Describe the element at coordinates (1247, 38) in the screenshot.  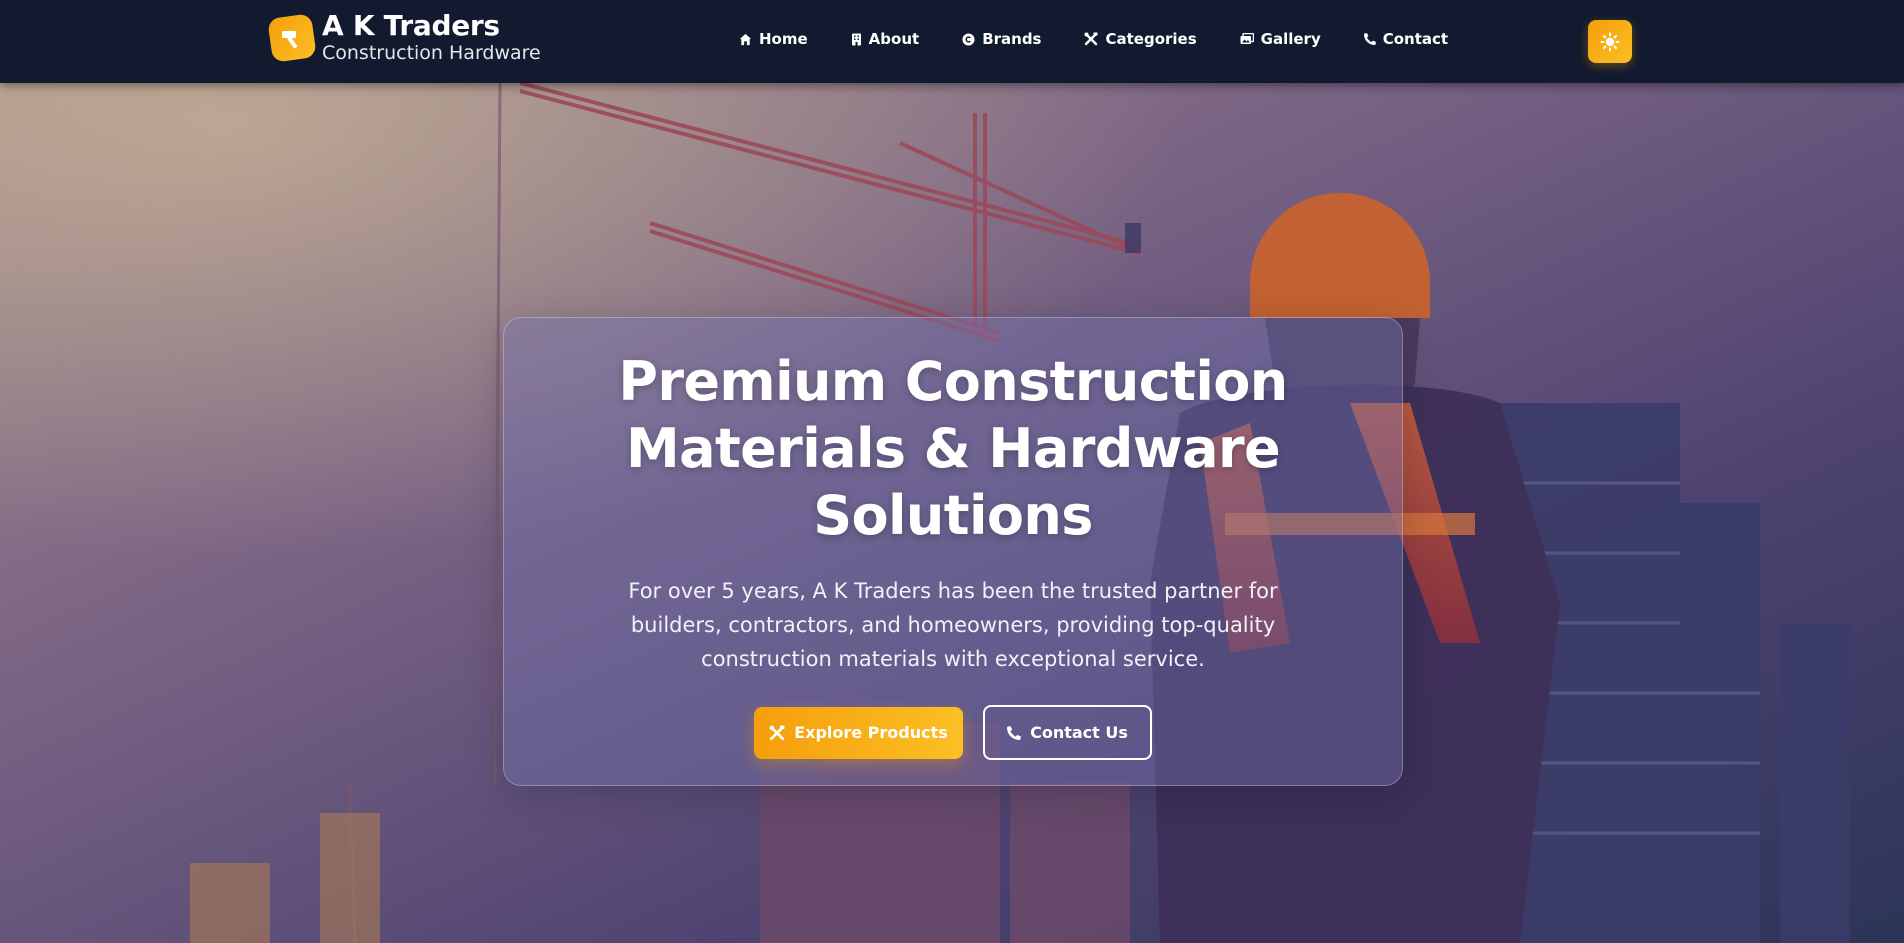
I see `images-icon` at that location.